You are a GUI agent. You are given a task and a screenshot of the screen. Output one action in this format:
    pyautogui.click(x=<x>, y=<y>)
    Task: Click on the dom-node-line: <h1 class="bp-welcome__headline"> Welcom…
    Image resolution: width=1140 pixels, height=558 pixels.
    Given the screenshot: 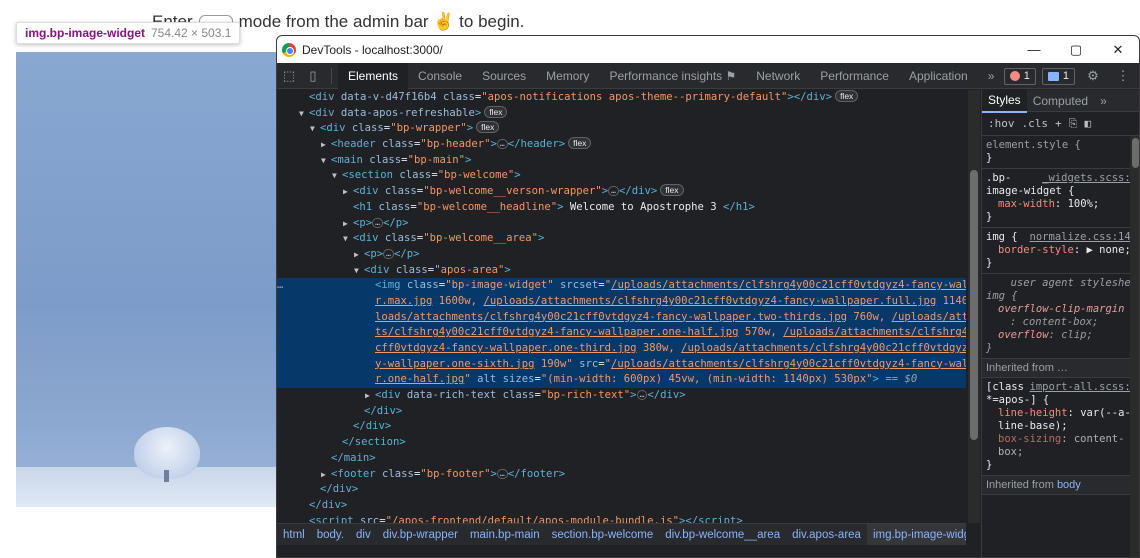 What is the action you would take?
    pyautogui.click(x=621, y=208)
    